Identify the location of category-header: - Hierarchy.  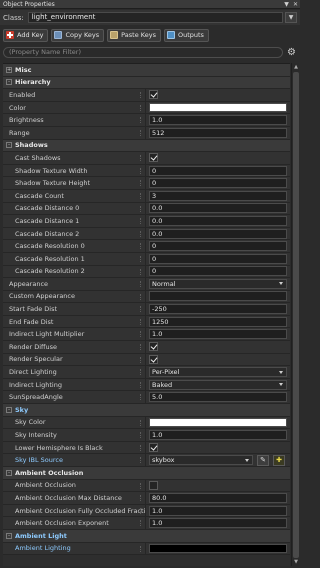
(146, 83).